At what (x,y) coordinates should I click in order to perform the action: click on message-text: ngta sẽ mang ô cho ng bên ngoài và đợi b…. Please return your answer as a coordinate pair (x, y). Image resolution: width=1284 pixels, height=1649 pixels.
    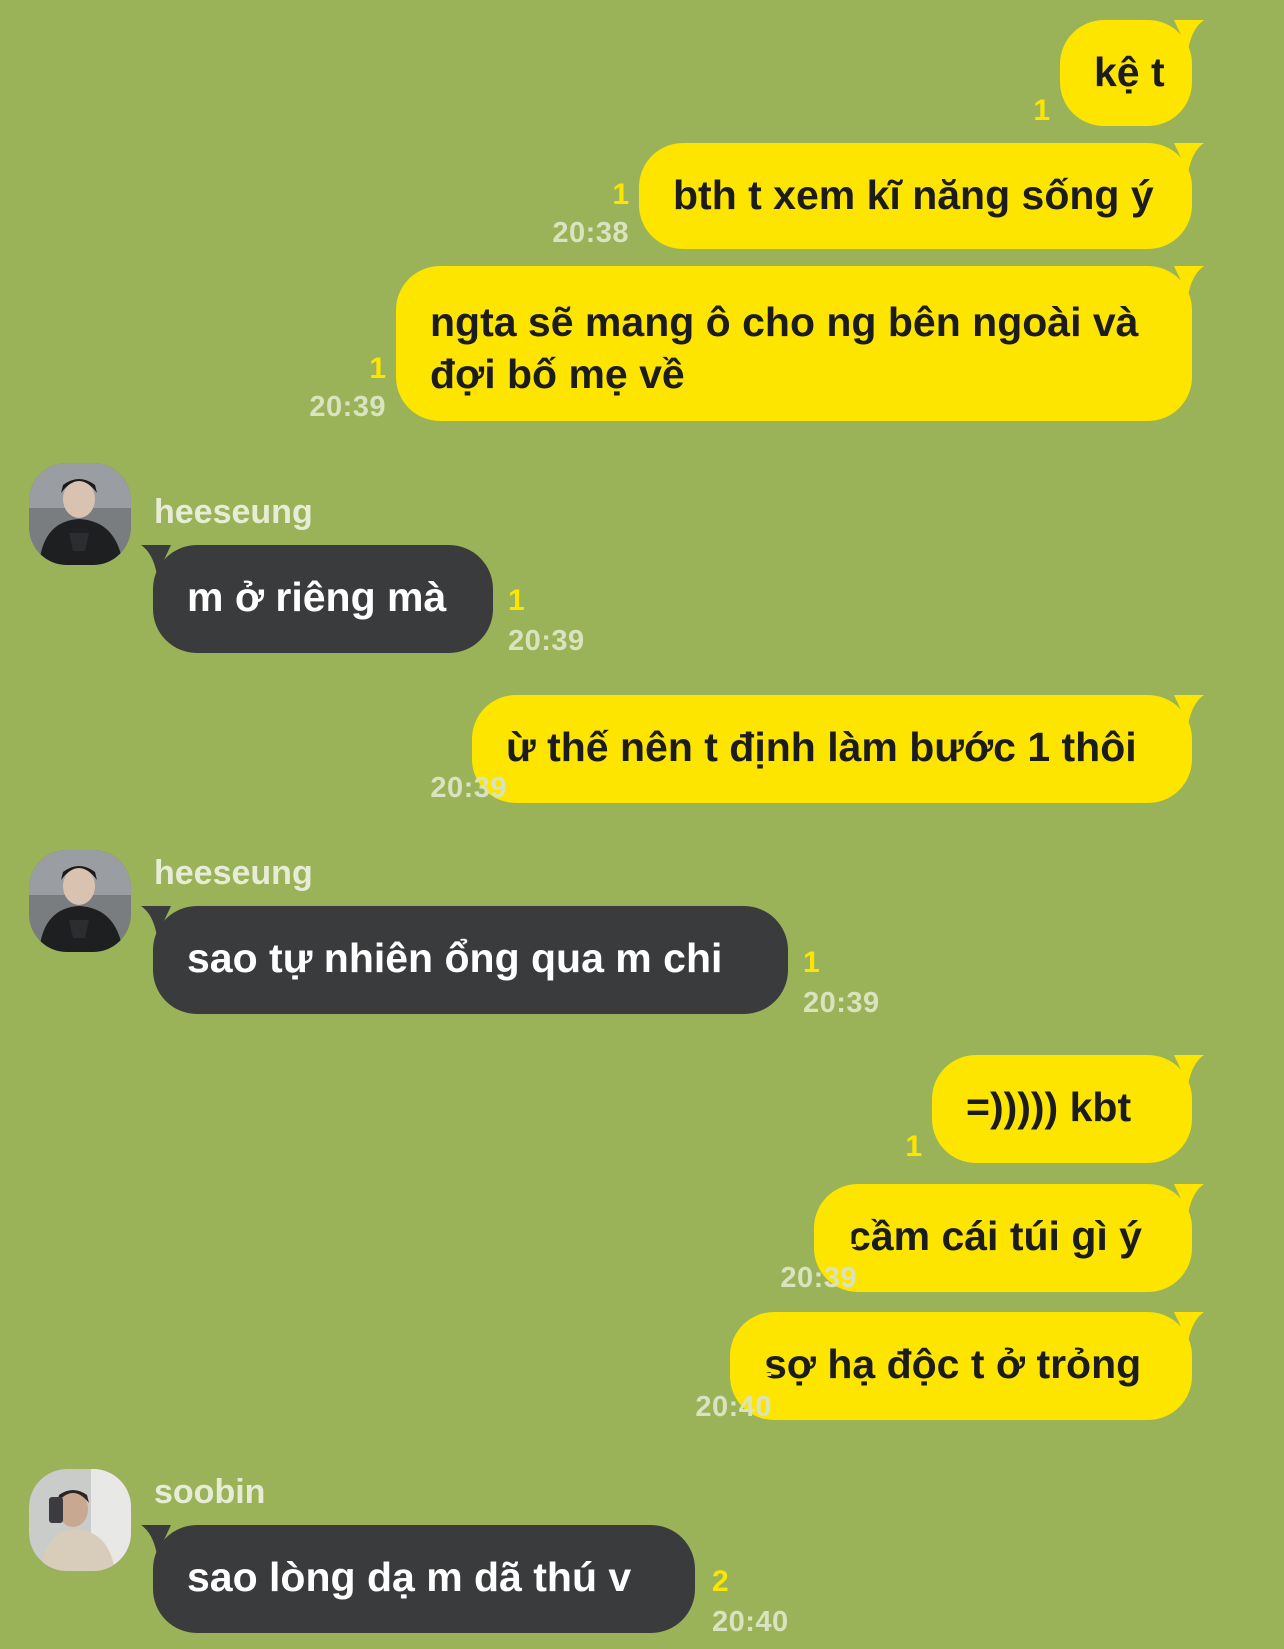
    Looking at the image, I should click on (784, 348).